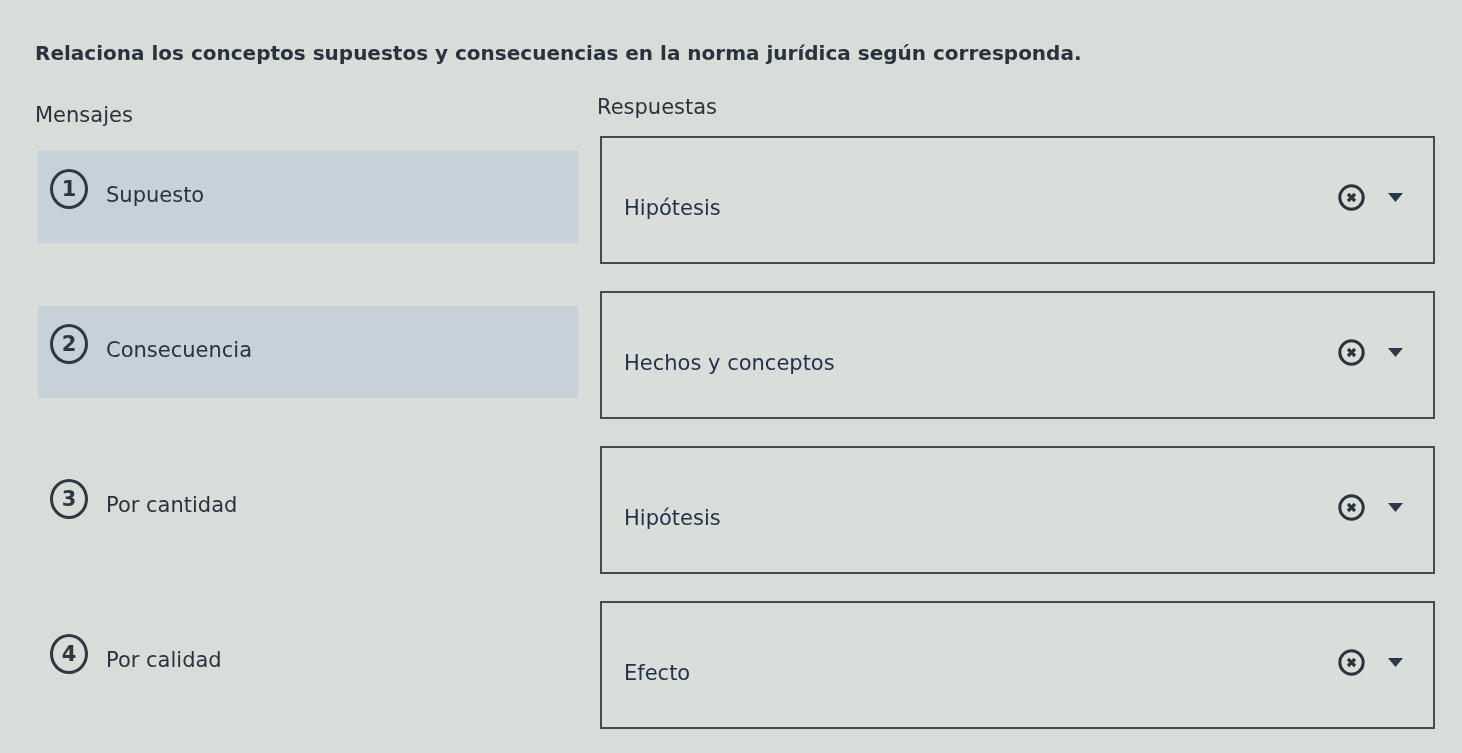  What do you see at coordinates (69, 654) in the screenshot?
I see `item-number: 4` at bounding box center [69, 654].